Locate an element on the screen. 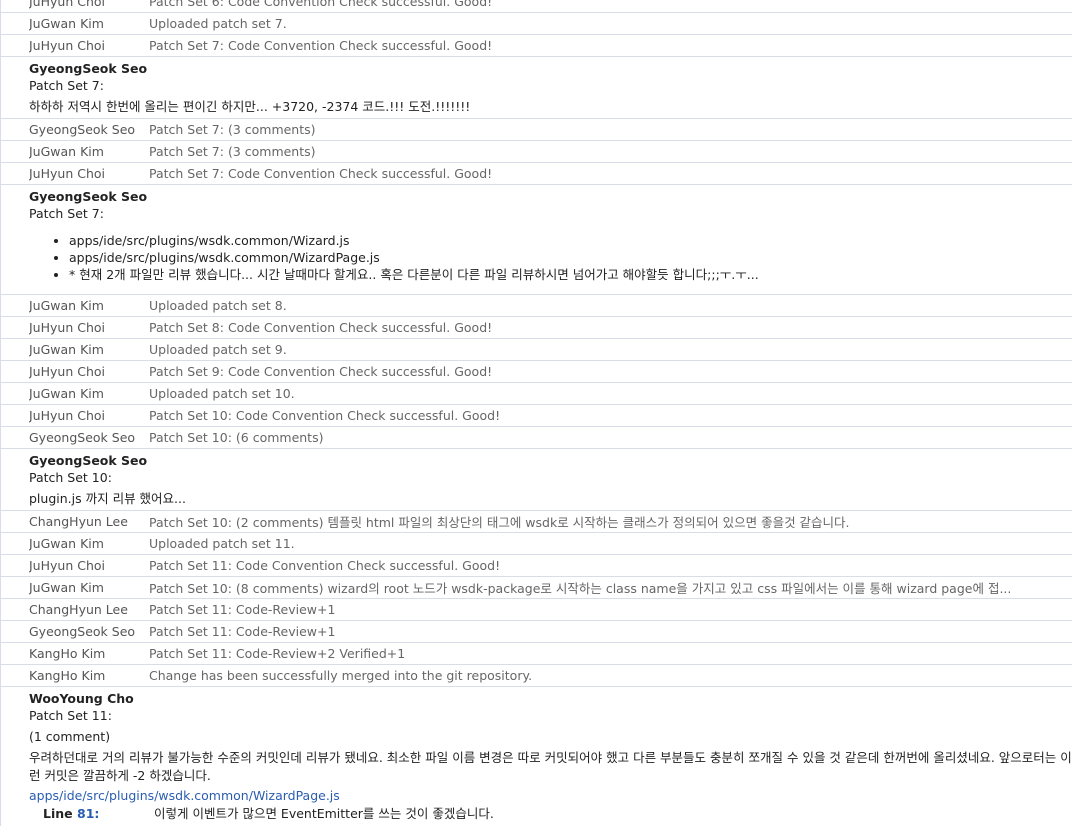 This screenshot has width=1072, height=833. line-number-link: 81: is located at coordinates (88, 813).